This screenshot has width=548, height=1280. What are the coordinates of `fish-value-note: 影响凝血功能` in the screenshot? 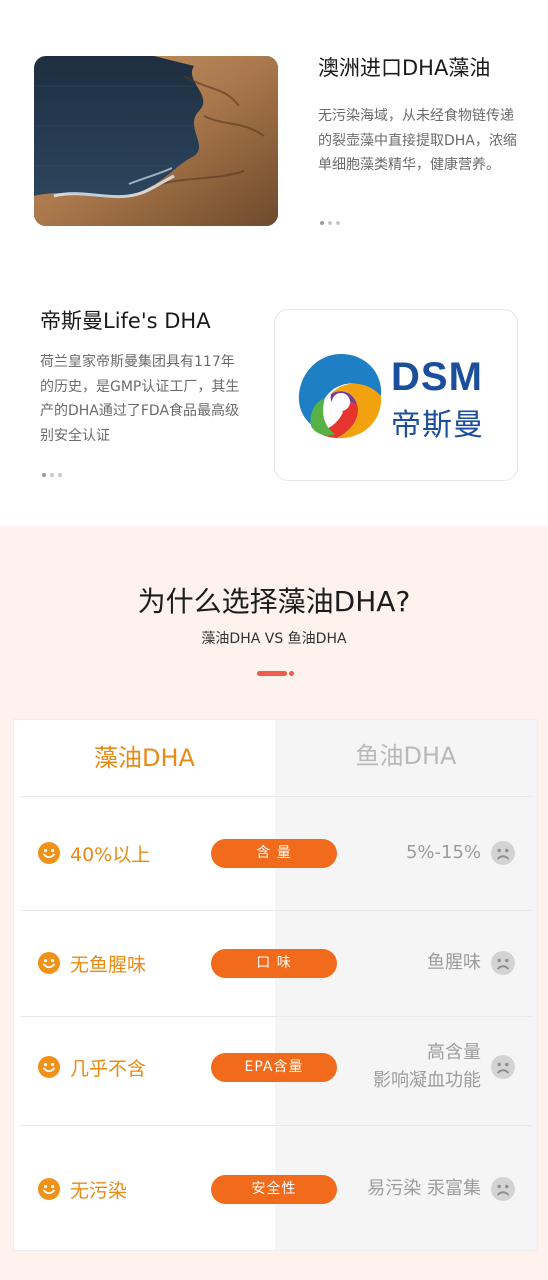 It's located at (427, 1080).